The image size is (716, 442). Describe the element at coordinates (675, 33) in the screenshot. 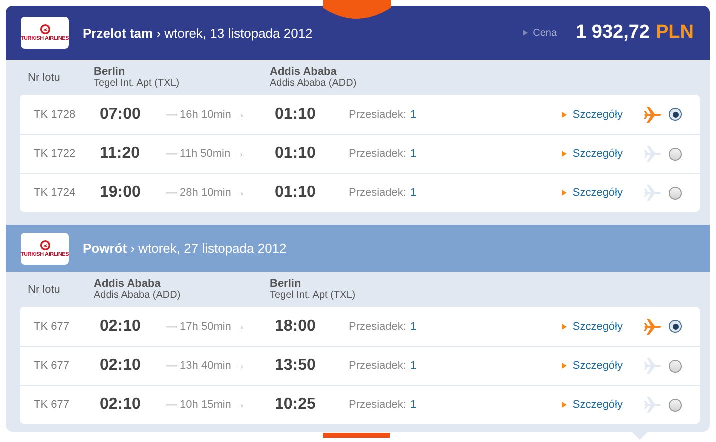

I see `price-currency: PLN` at that location.